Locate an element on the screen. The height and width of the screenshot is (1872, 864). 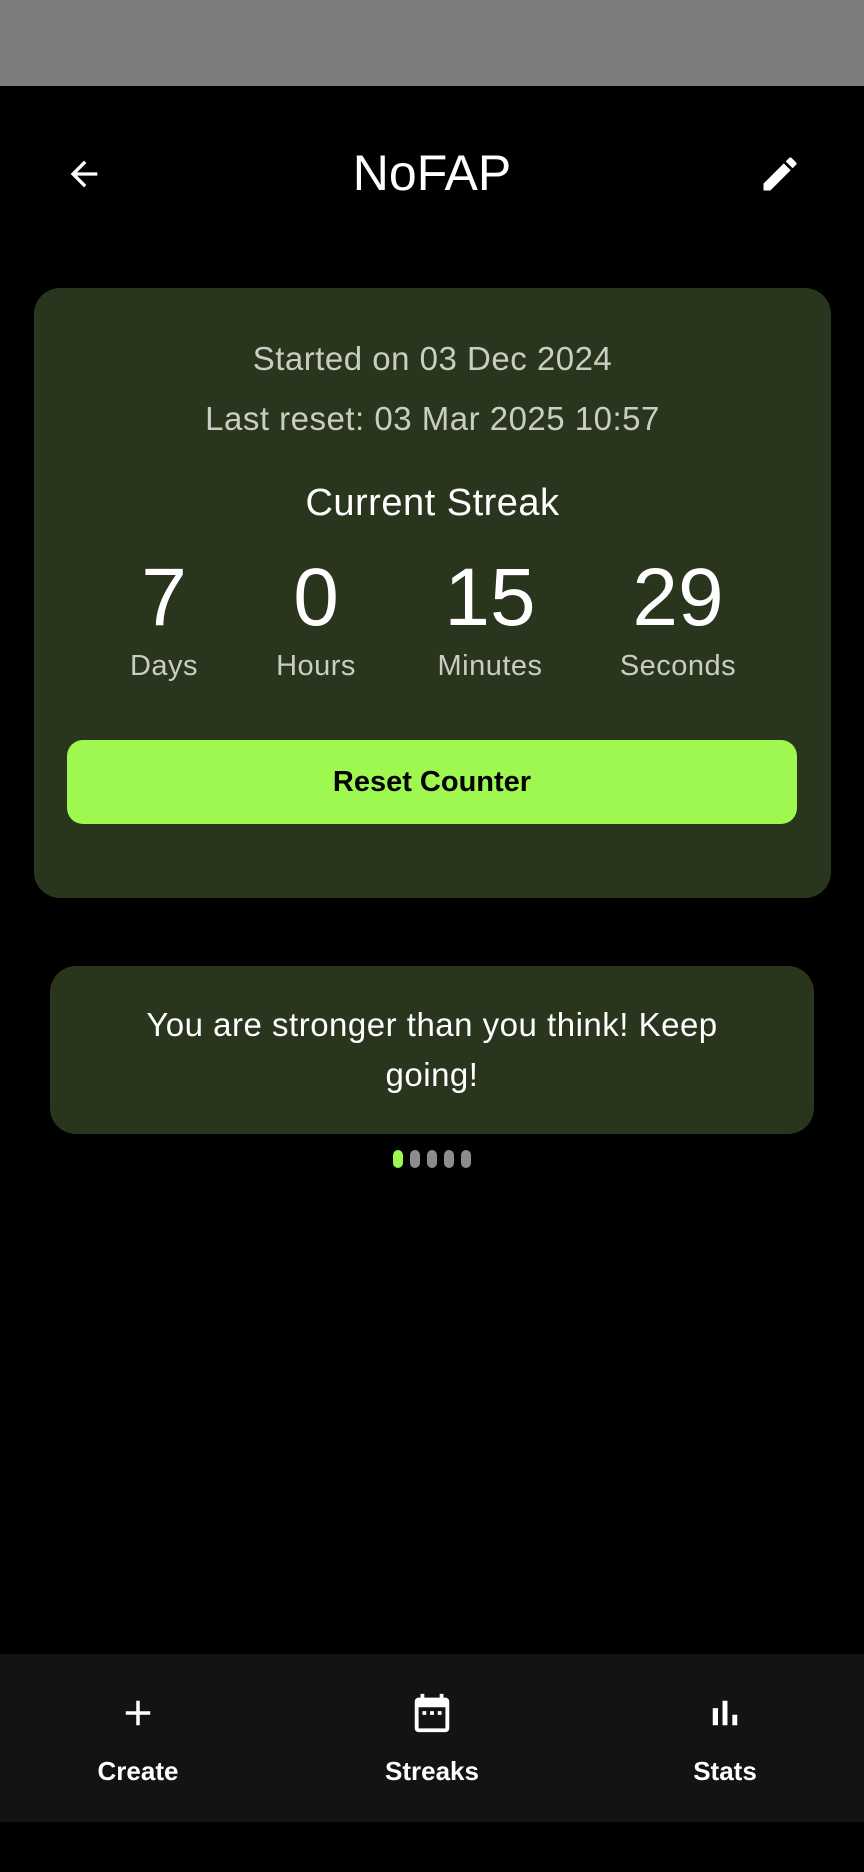
last-reset-text: Last reset: 03 Mar 2025 10:57 is located at coordinates (432, 418).